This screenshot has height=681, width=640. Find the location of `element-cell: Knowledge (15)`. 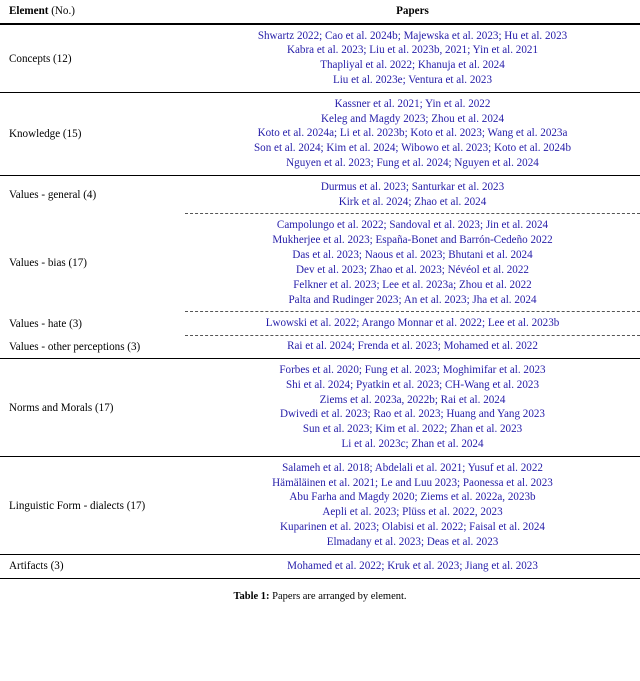

element-cell: Knowledge (15) is located at coordinates (45, 134).